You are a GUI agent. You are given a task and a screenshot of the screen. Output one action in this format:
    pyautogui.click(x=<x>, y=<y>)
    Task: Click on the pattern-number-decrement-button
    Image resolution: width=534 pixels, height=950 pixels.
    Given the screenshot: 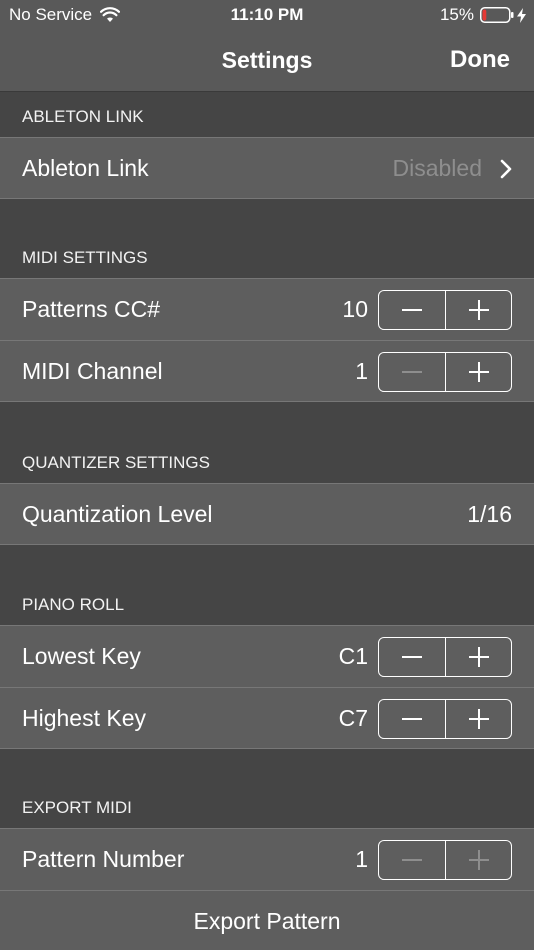 What is the action you would take?
    pyautogui.click(x=412, y=860)
    